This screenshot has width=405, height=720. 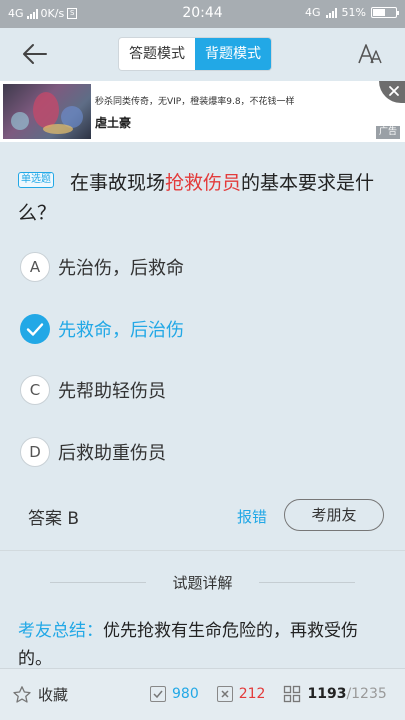 What do you see at coordinates (35, 452) in the screenshot?
I see `option-d-letter: D` at bounding box center [35, 452].